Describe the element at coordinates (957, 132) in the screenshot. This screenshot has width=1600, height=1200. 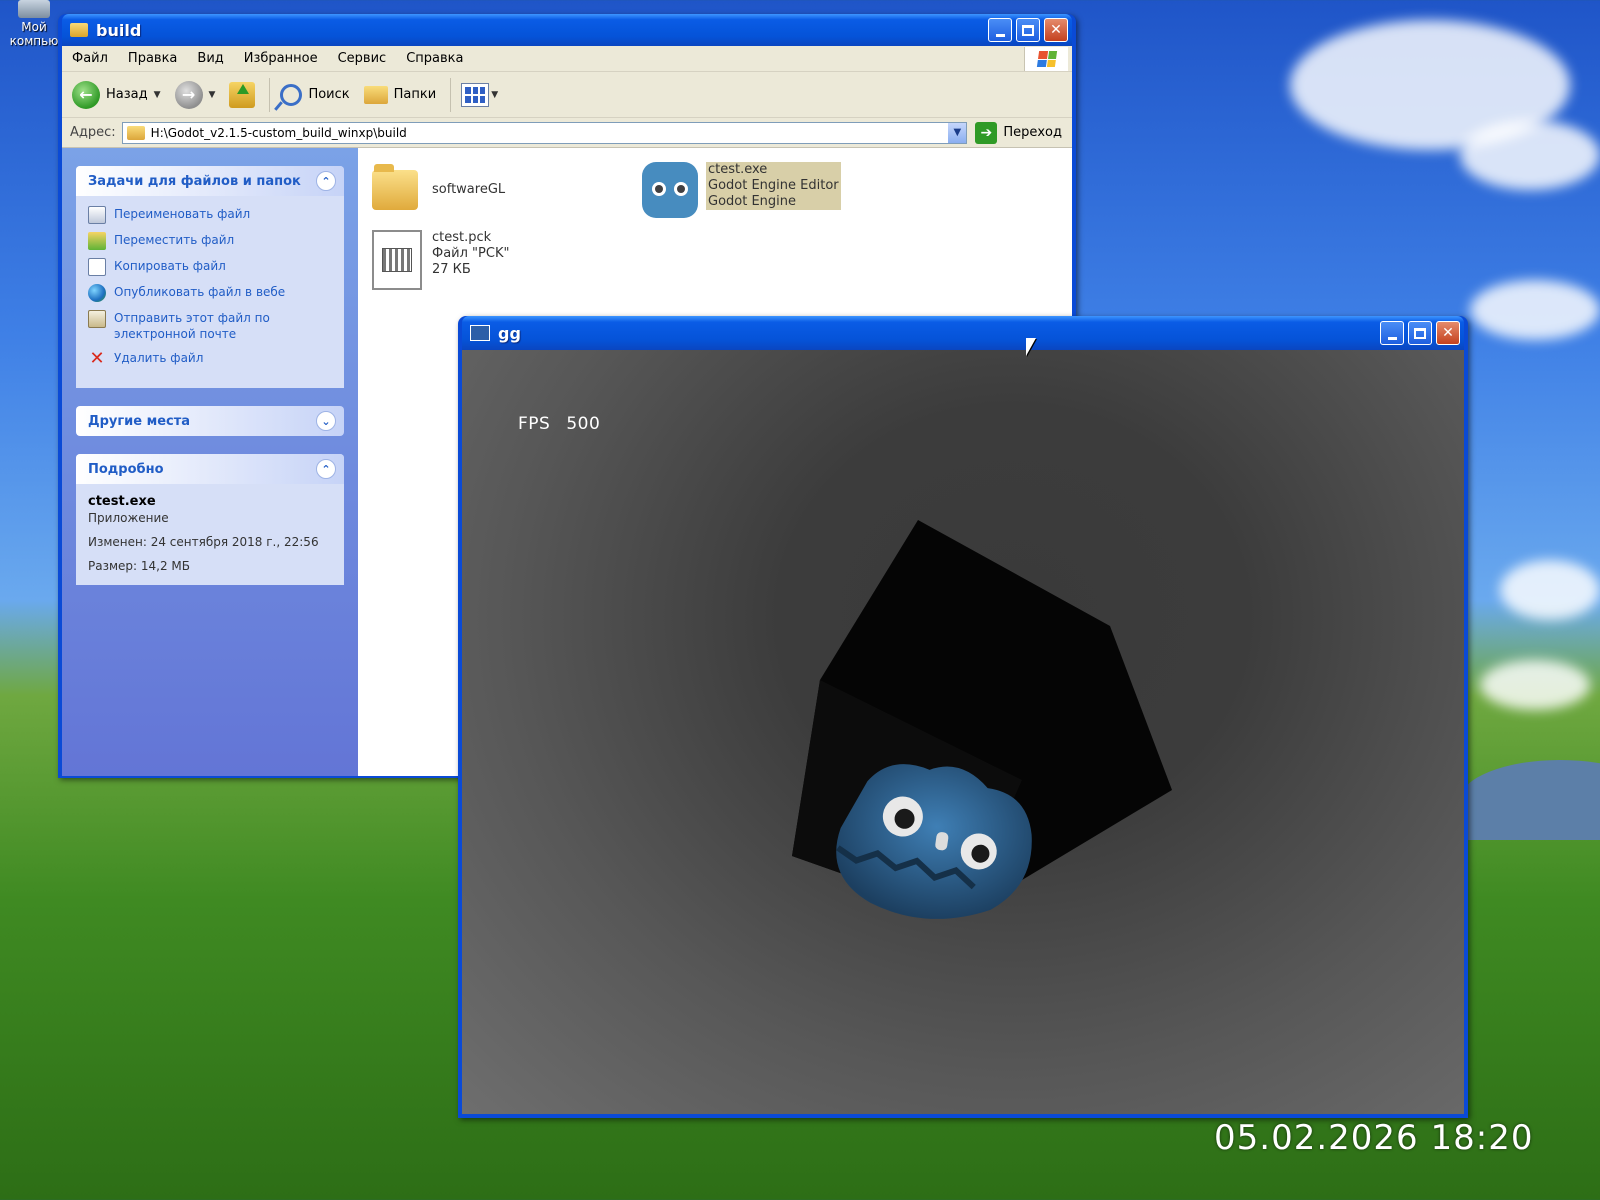
I see `address-dropdown-button: ▼` at that location.